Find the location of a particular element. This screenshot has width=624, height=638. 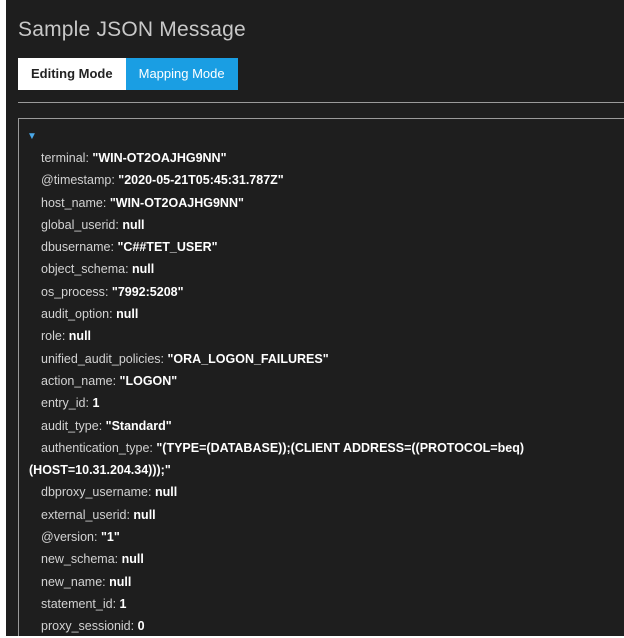

json-value: "Standard" is located at coordinates (138, 425).